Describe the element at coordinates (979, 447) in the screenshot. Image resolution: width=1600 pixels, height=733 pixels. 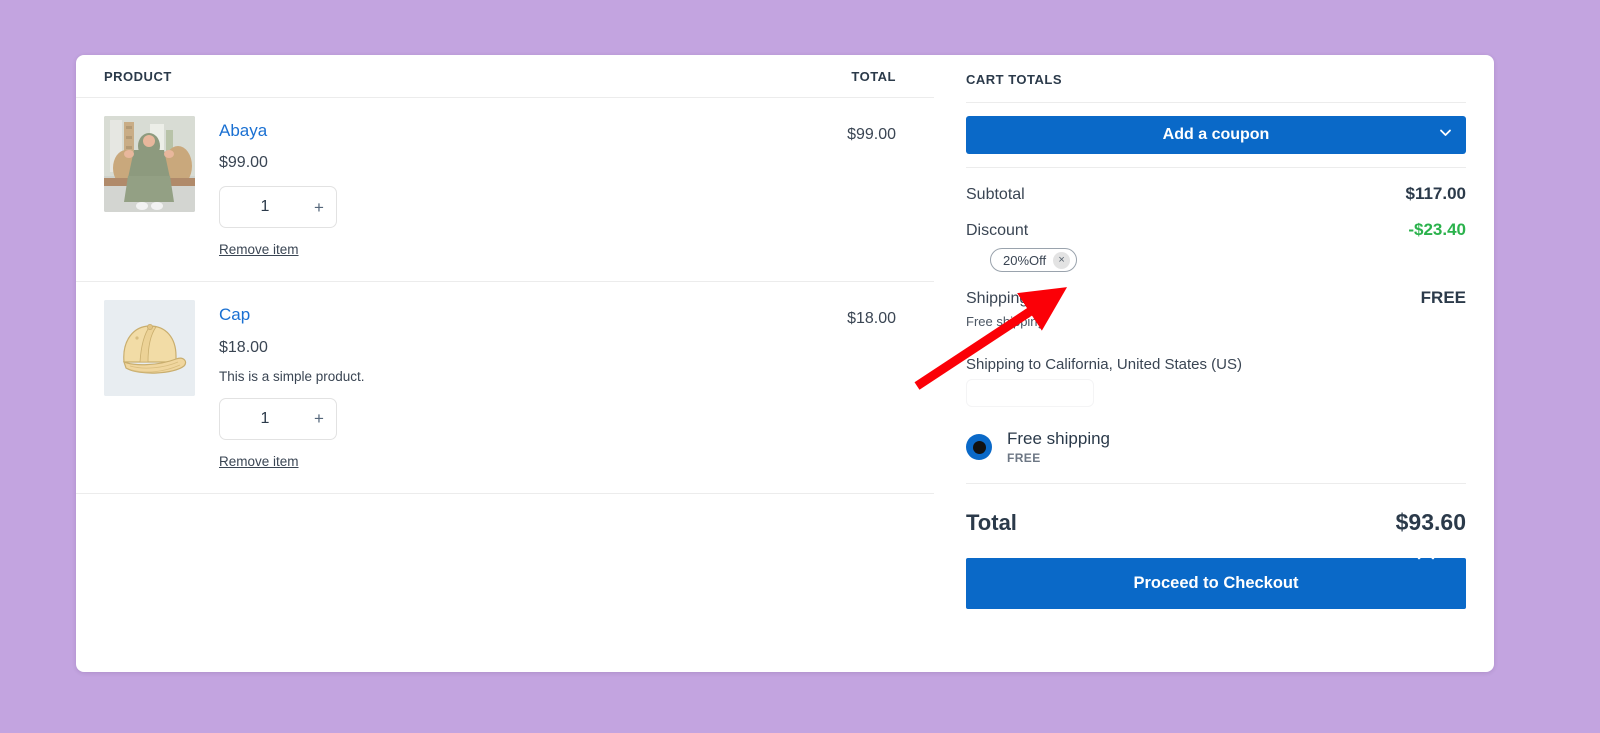
I see `shipping-method-radio` at that location.